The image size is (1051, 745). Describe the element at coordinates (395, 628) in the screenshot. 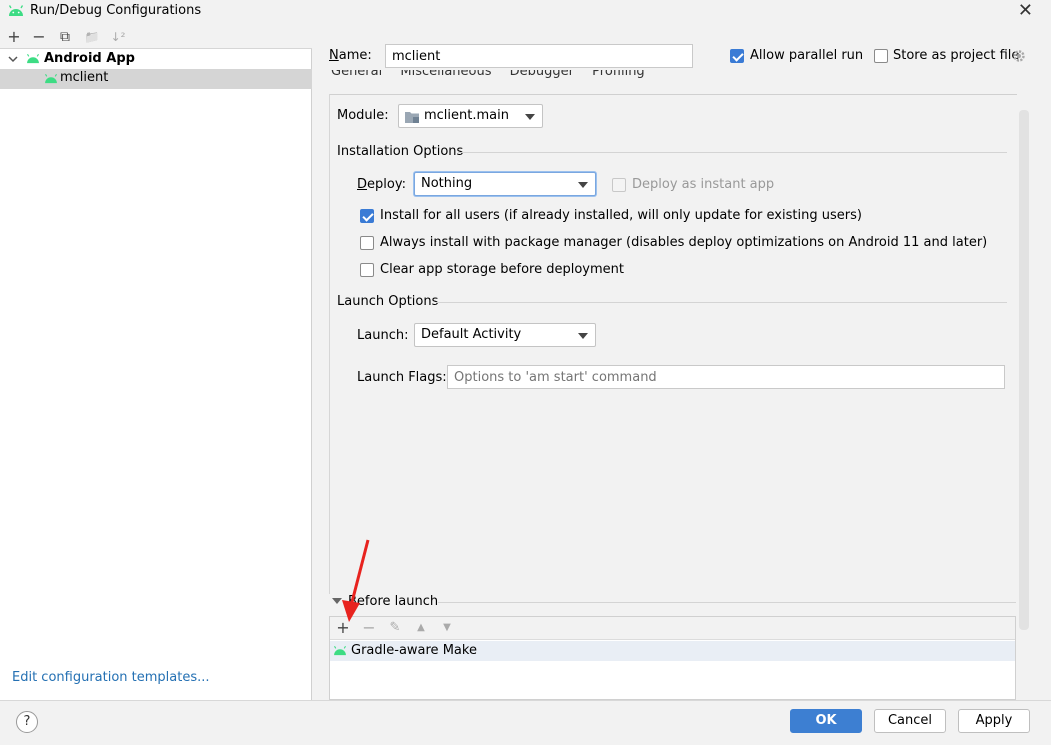

I see `edit-task-icon: ✎` at that location.